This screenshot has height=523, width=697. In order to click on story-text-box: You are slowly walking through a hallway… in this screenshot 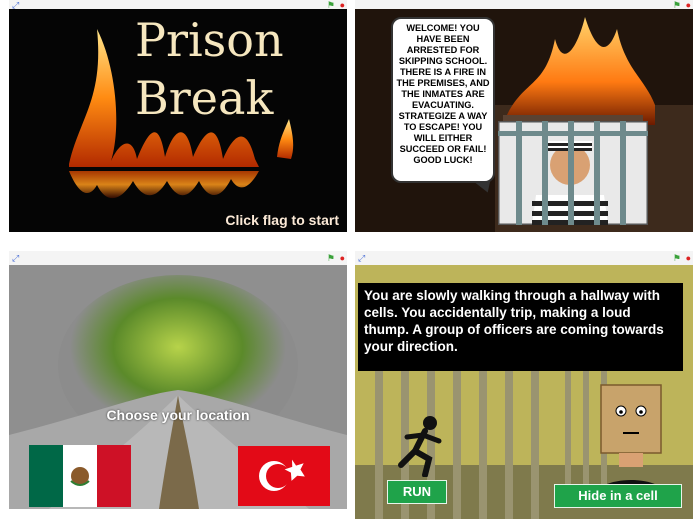, I will do `click(520, 327)`.